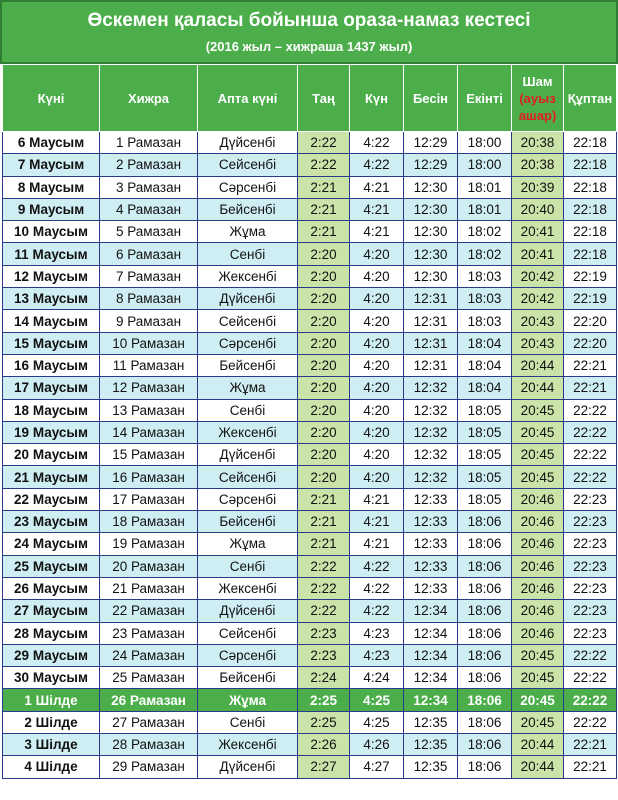  Describe the element at coordinates (51, 522) in the screenshot. I see `cell-day: 23 Маусым` at that location.